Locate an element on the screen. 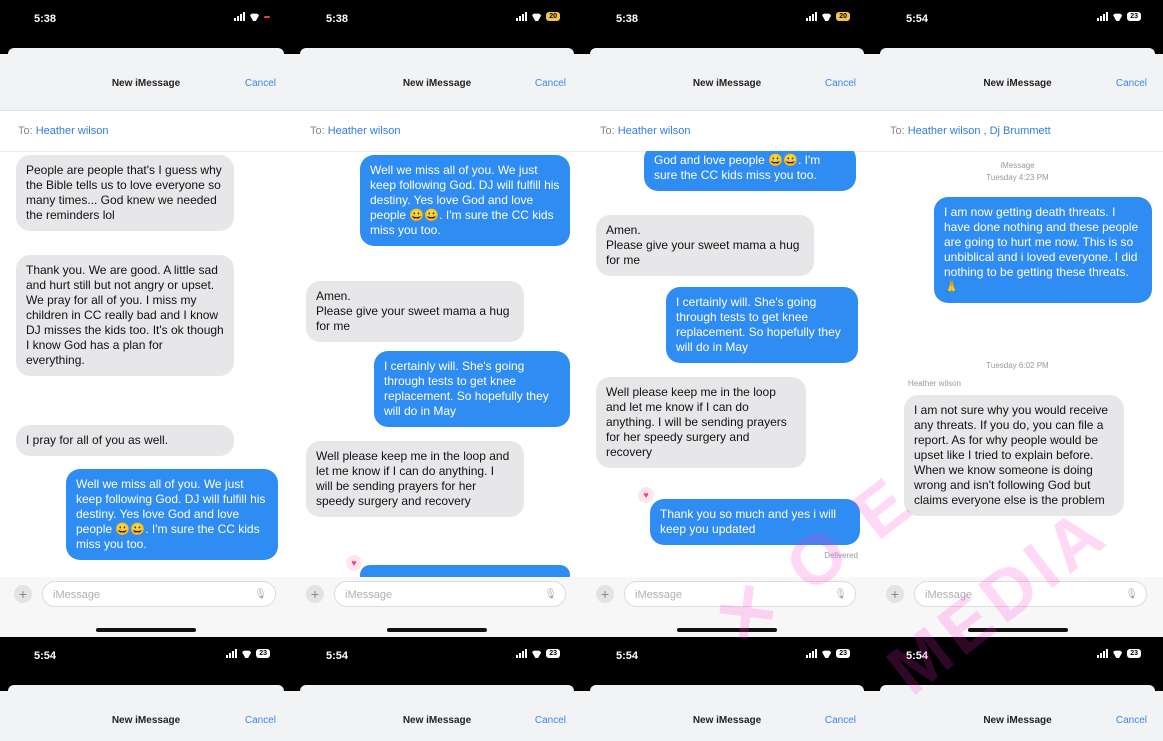 Image resolution: width=1163 pixels, height=741 pixels. recipient-name: Heather wilson , Dj Brummett is located at coordinates (979, 131).